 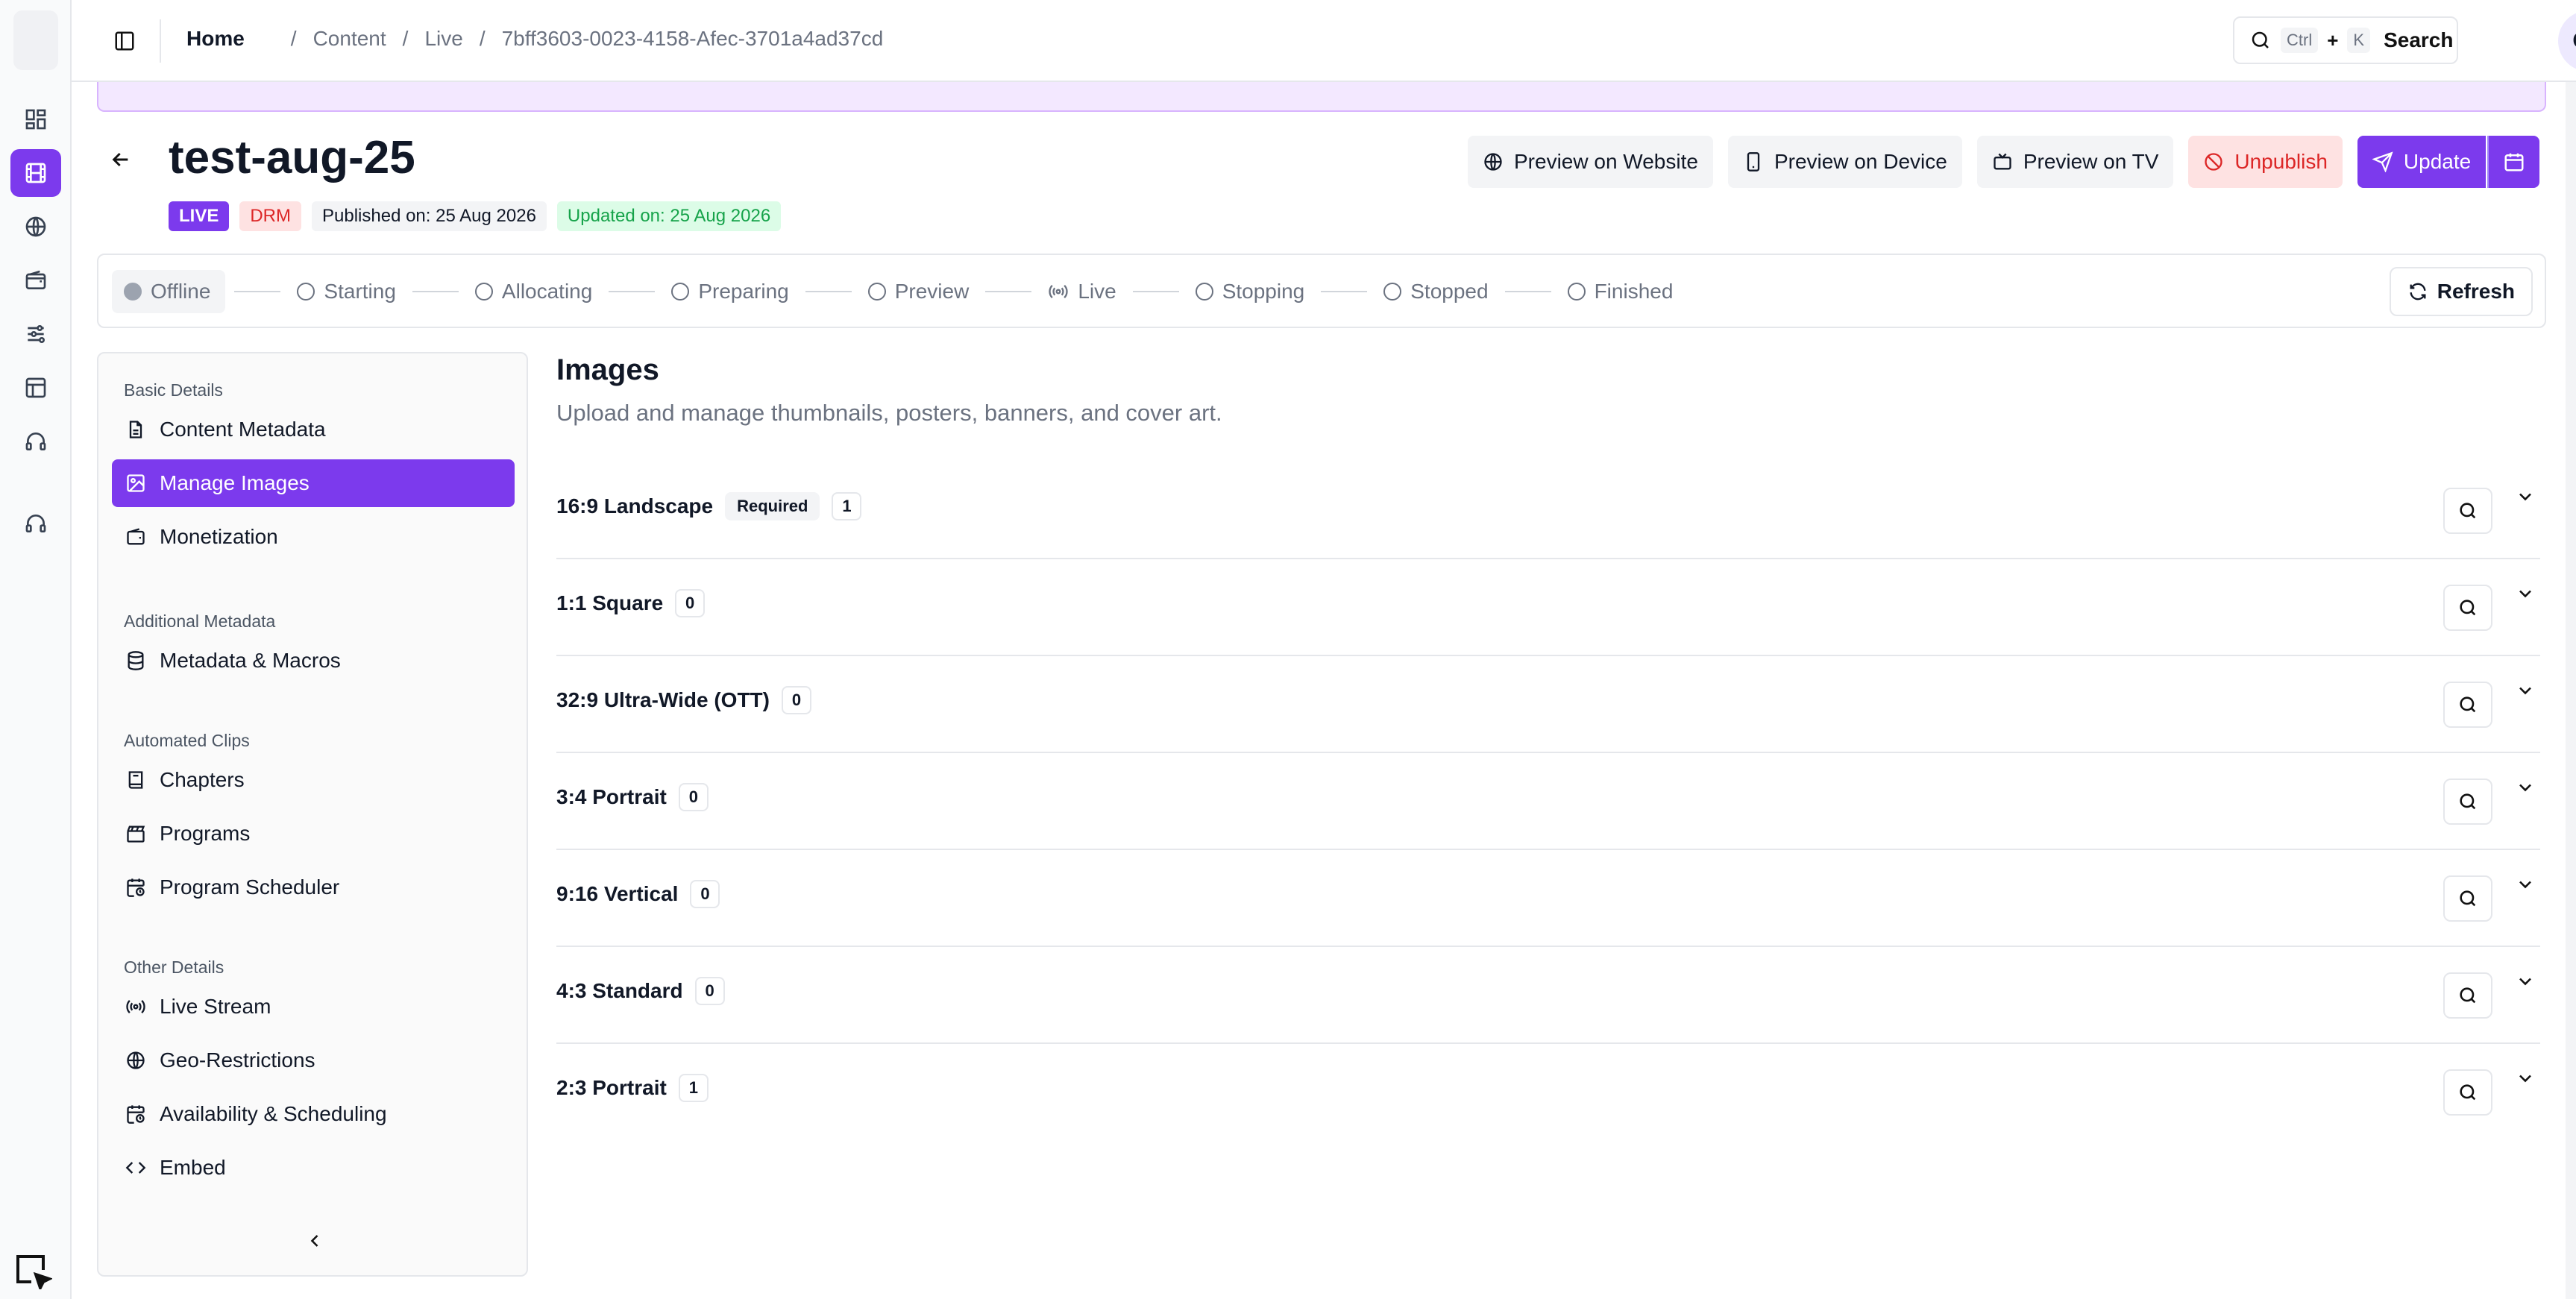 What do you see at coordinates (315, 1241) in the screenshot?
I see `collapse-chevron-left-icon` at bounding box center [315, 1241].